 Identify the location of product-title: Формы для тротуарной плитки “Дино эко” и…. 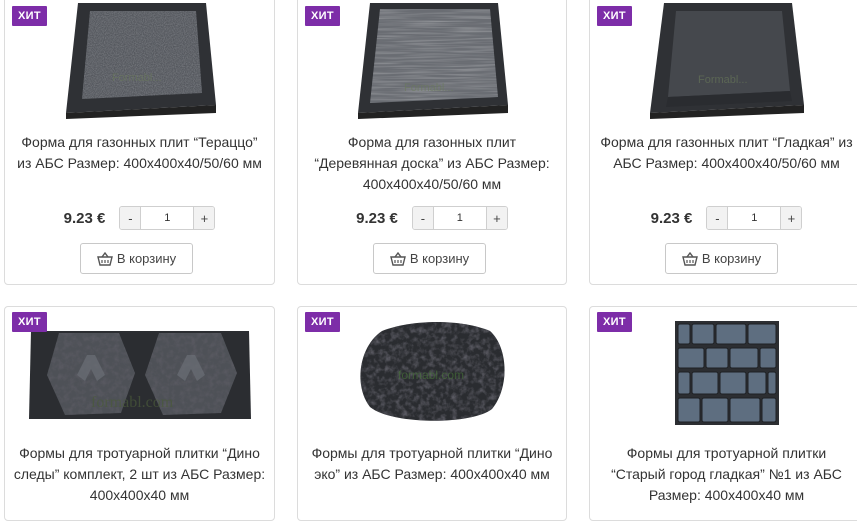
(432, 464).